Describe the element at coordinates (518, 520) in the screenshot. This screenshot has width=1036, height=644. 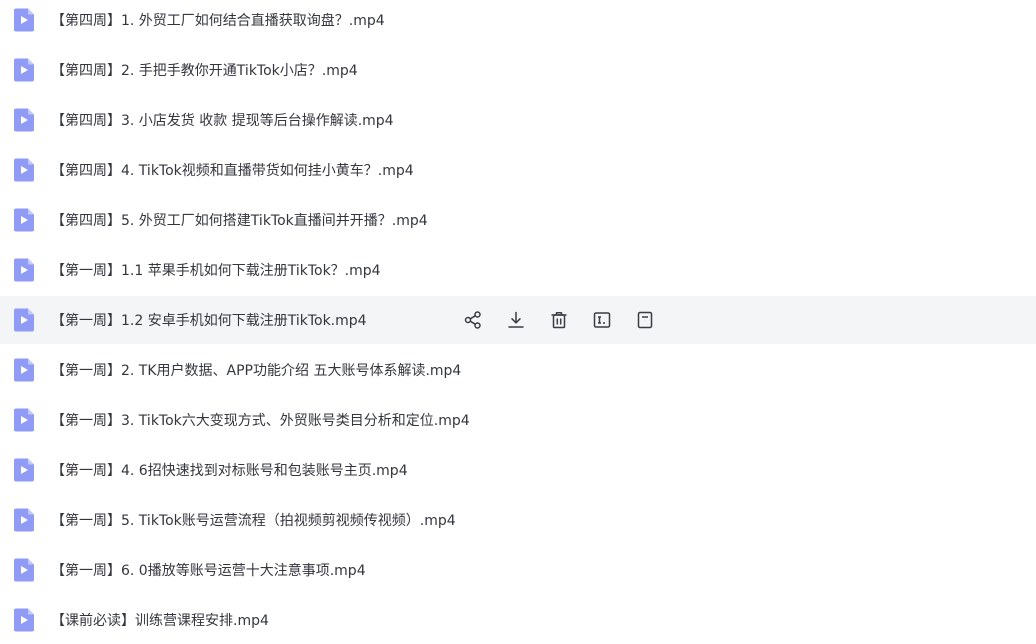
I see `file-row: 【第一周】5. TikTok账号运营流程（拍视频剪视频传视频）.mp4` at that location.